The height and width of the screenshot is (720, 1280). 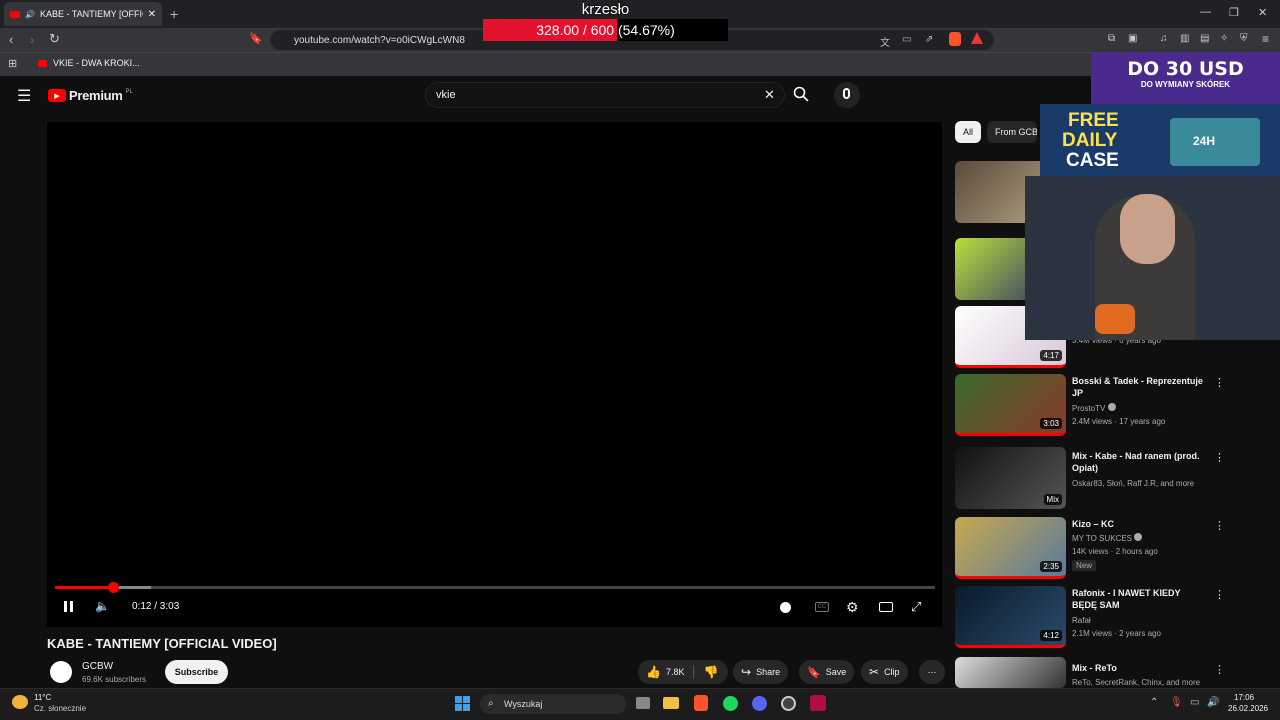 I want to click on microphone-tray-icon: 🎙, so click(x=1176, y=702).